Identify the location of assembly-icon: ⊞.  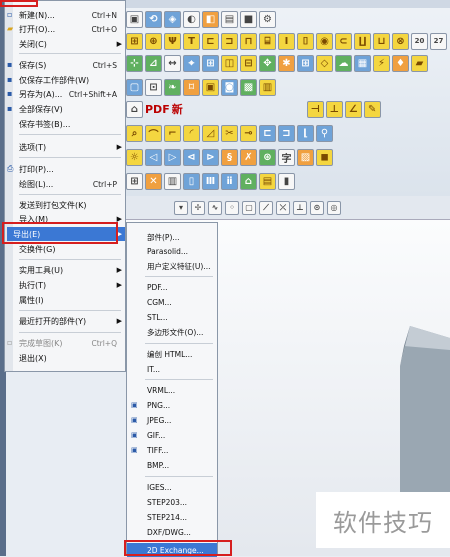
(210, 63).